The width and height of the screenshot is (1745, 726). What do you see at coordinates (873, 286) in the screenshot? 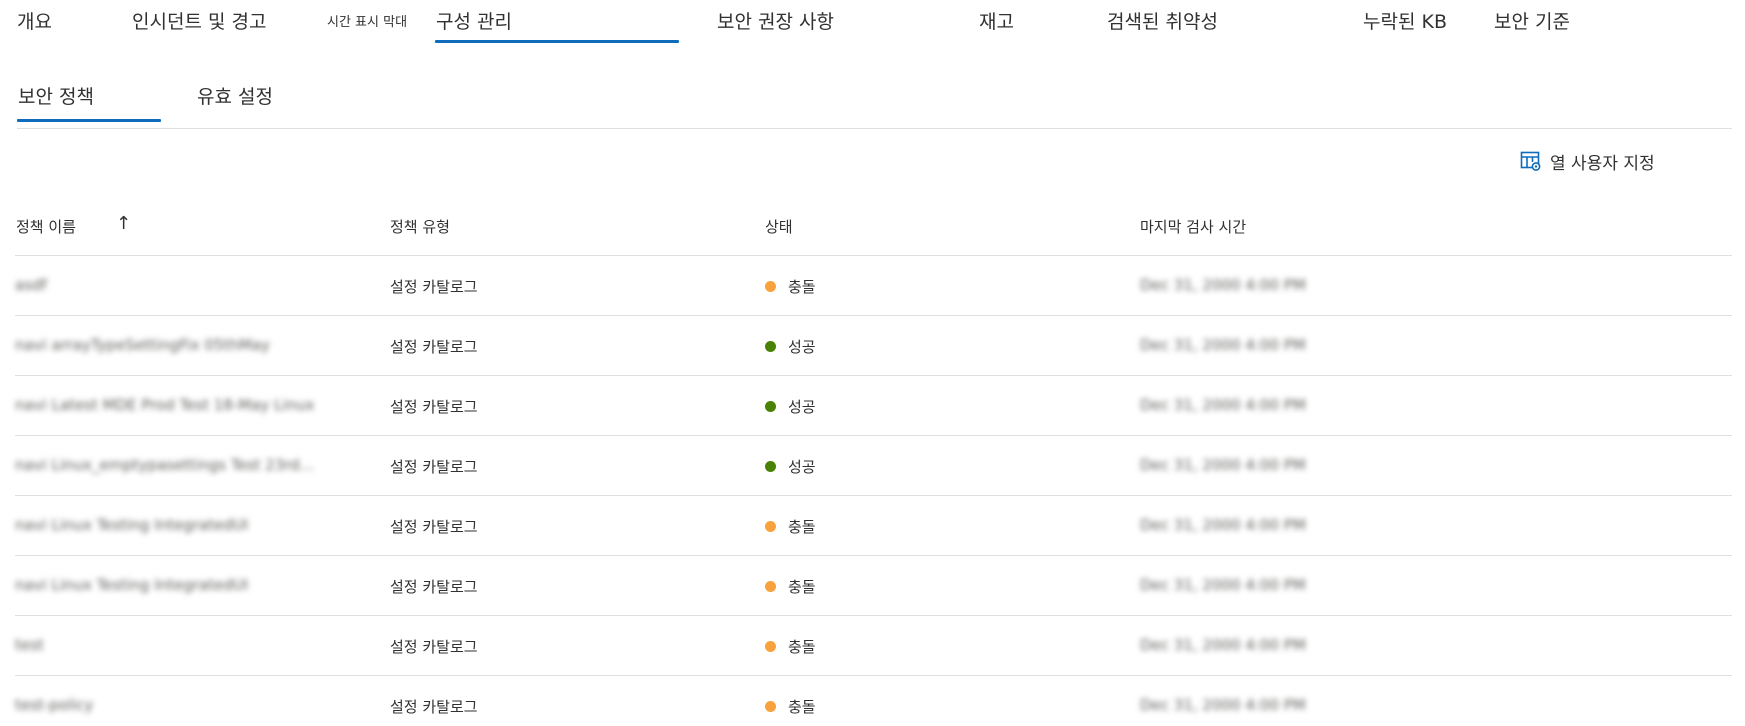
I see `table-row: asdf 설정 카탈로그 충돌 Dec 31, 2000 4:00 PM` at bounding box center [873, 286].